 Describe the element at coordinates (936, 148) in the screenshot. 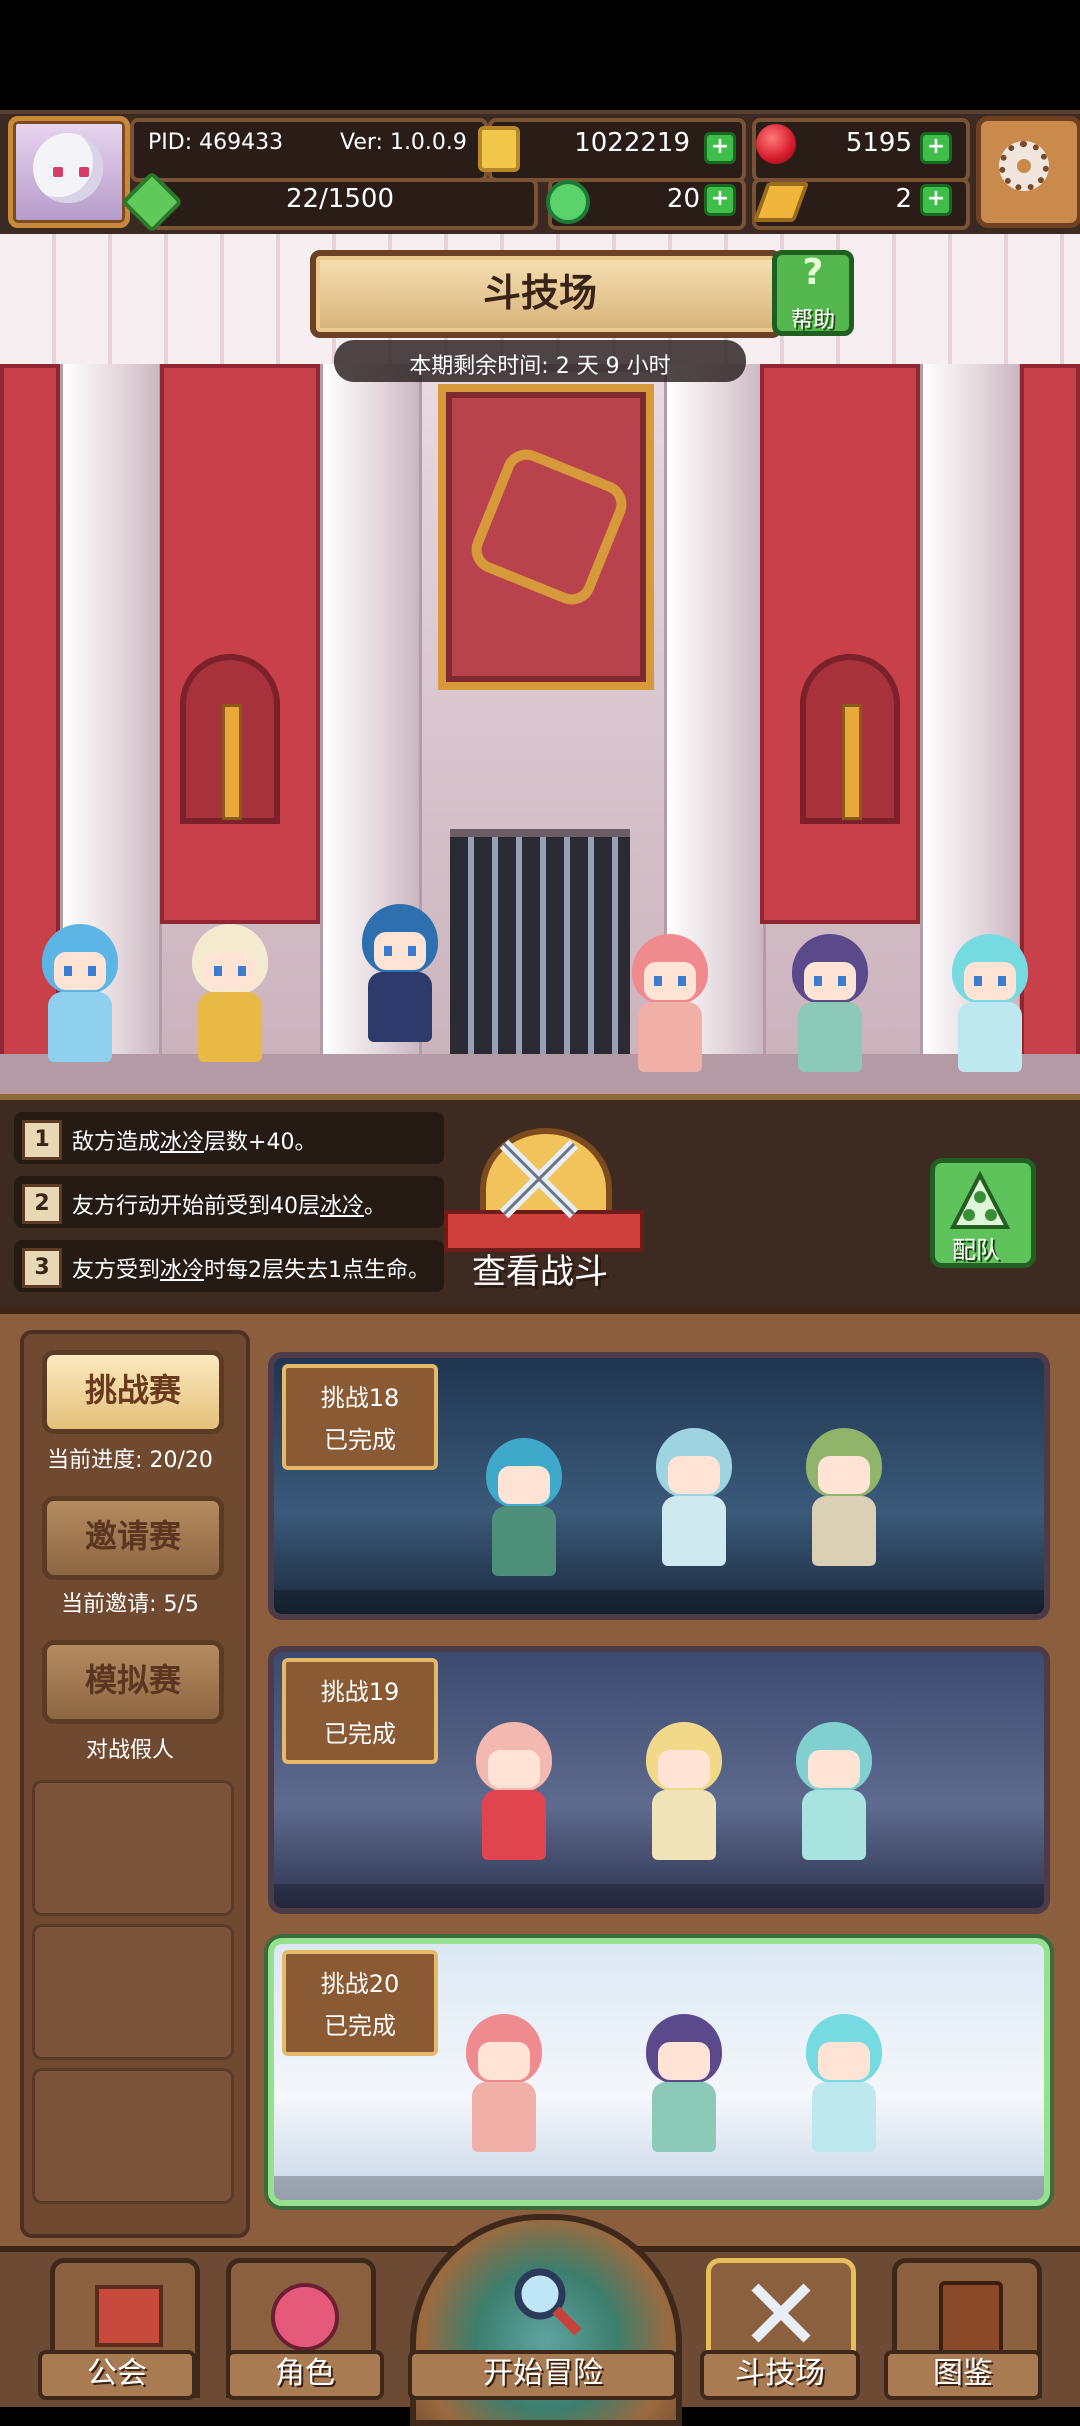

I see `add-ruby-button: +` at that location.